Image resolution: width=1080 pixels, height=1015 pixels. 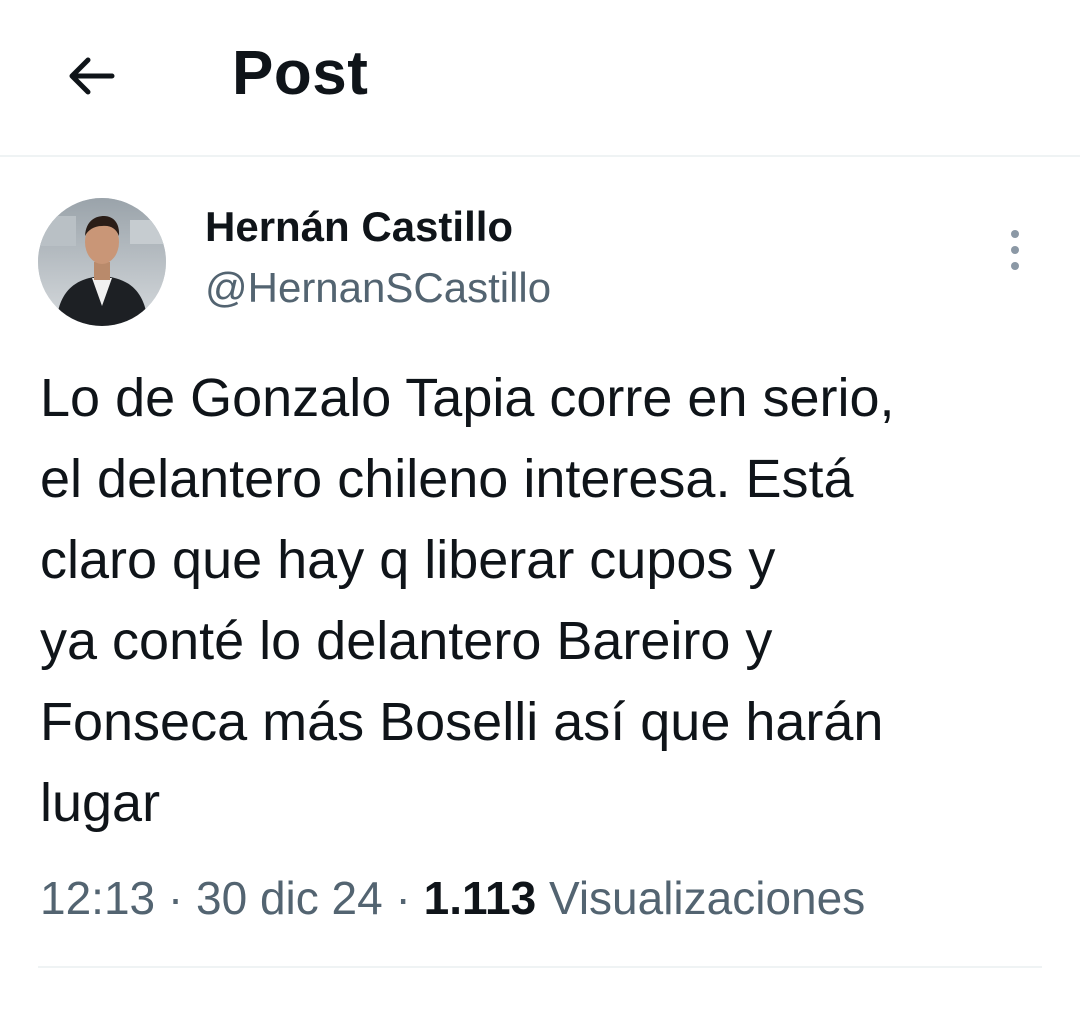 I want to click on post-text-line: claro que hay q liberar cupos y, so click(x=408, y=560).